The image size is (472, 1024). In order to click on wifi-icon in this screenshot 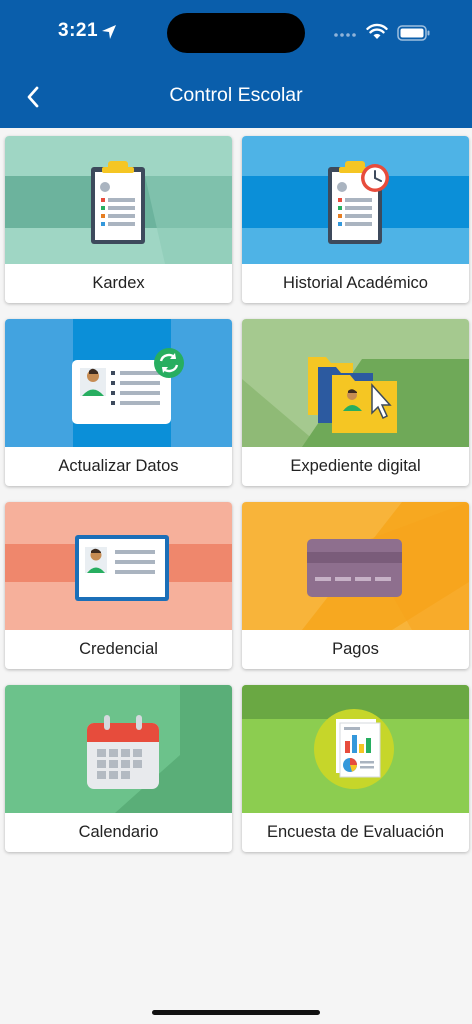, I will do `click(377, 31)`.